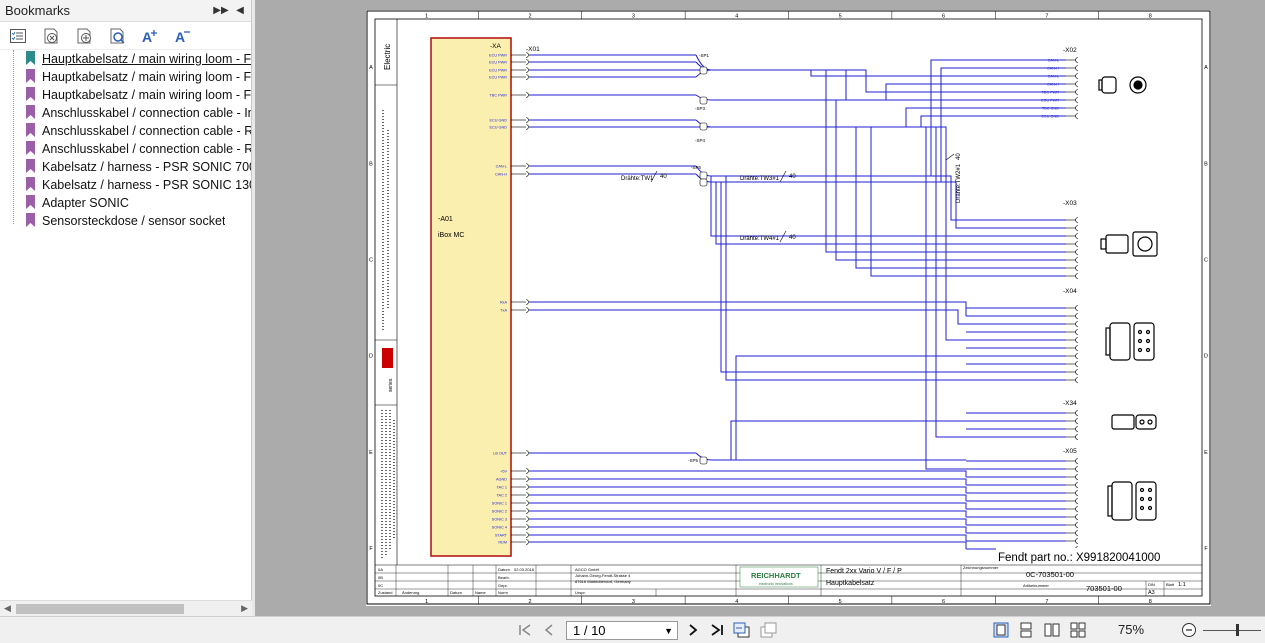  I want to click on go-back-view-icon, so click(742, 630).